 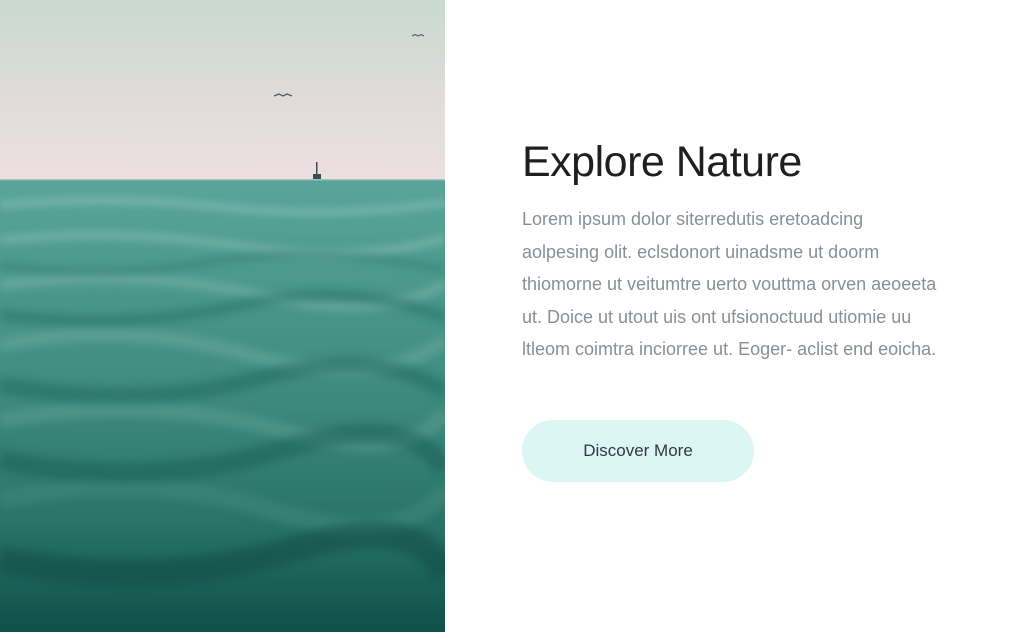 What do you see at coordinates (638, 451) in the screenshot?
I see `discover-more-button: Discover More` at bounding box center [638, 451].